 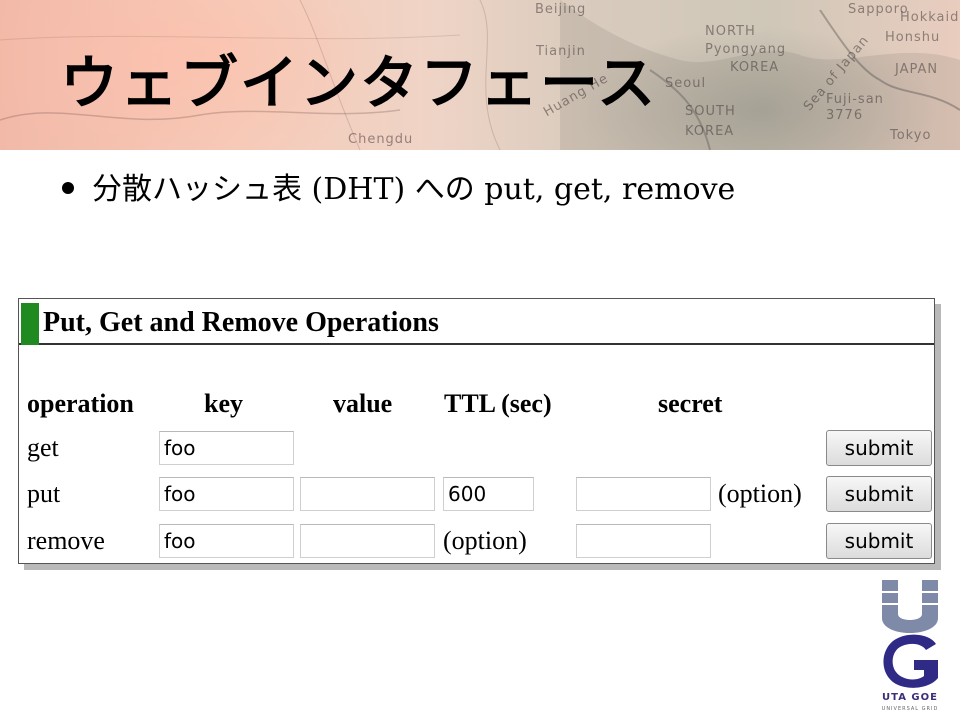 I want to click on row-label-put: put, so click(x=44, y=493).